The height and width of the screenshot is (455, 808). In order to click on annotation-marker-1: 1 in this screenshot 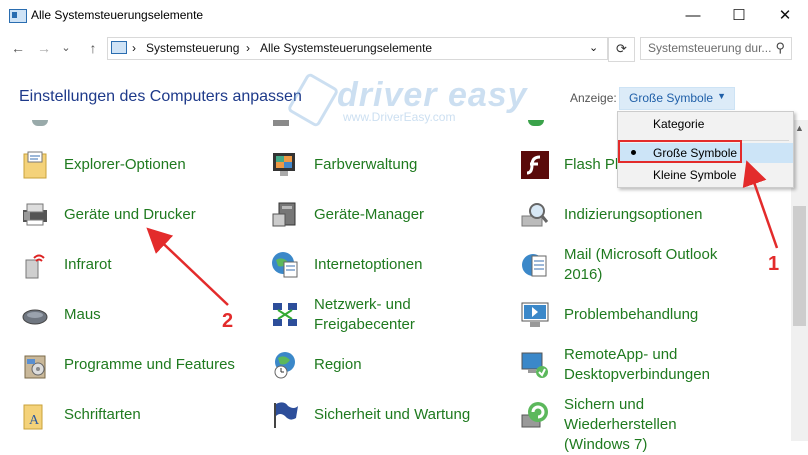, I will do `click(774, 264)`.